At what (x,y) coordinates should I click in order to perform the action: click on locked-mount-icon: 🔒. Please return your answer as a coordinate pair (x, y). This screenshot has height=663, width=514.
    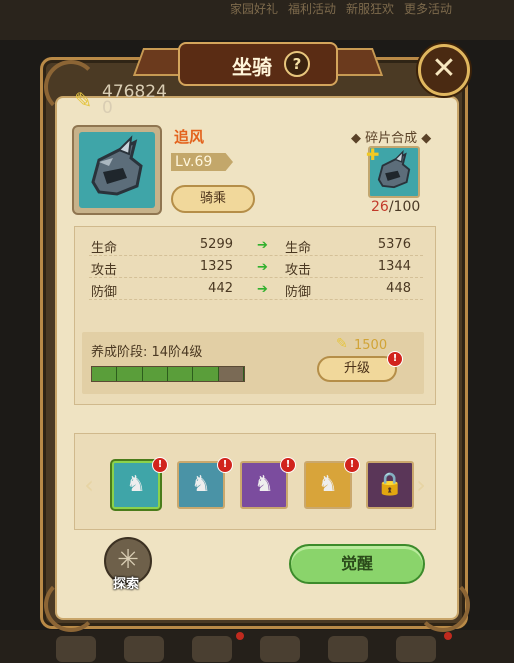
    Looking at the image, I should click on (390, 484).